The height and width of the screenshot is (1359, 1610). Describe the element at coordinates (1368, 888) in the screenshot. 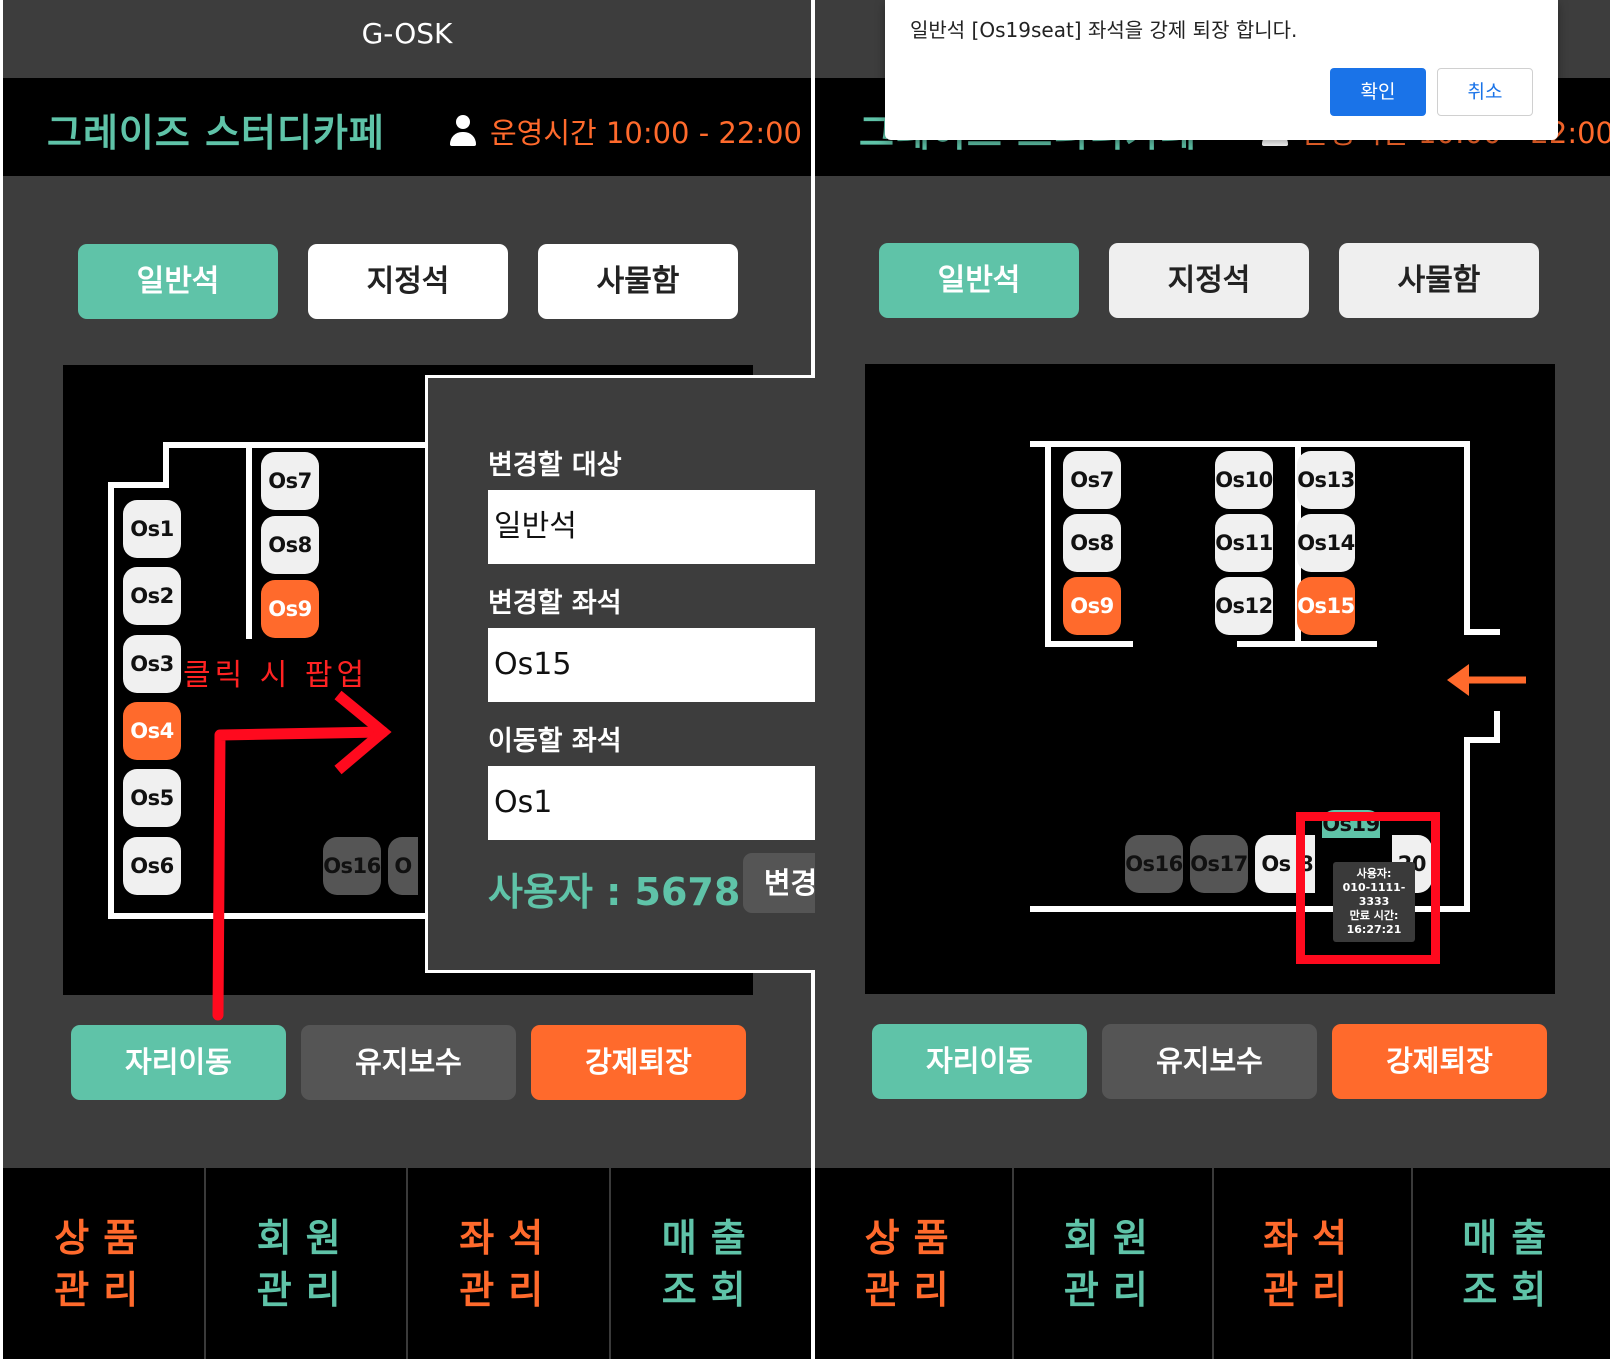

I see `annotation-highlight-box` at that location.